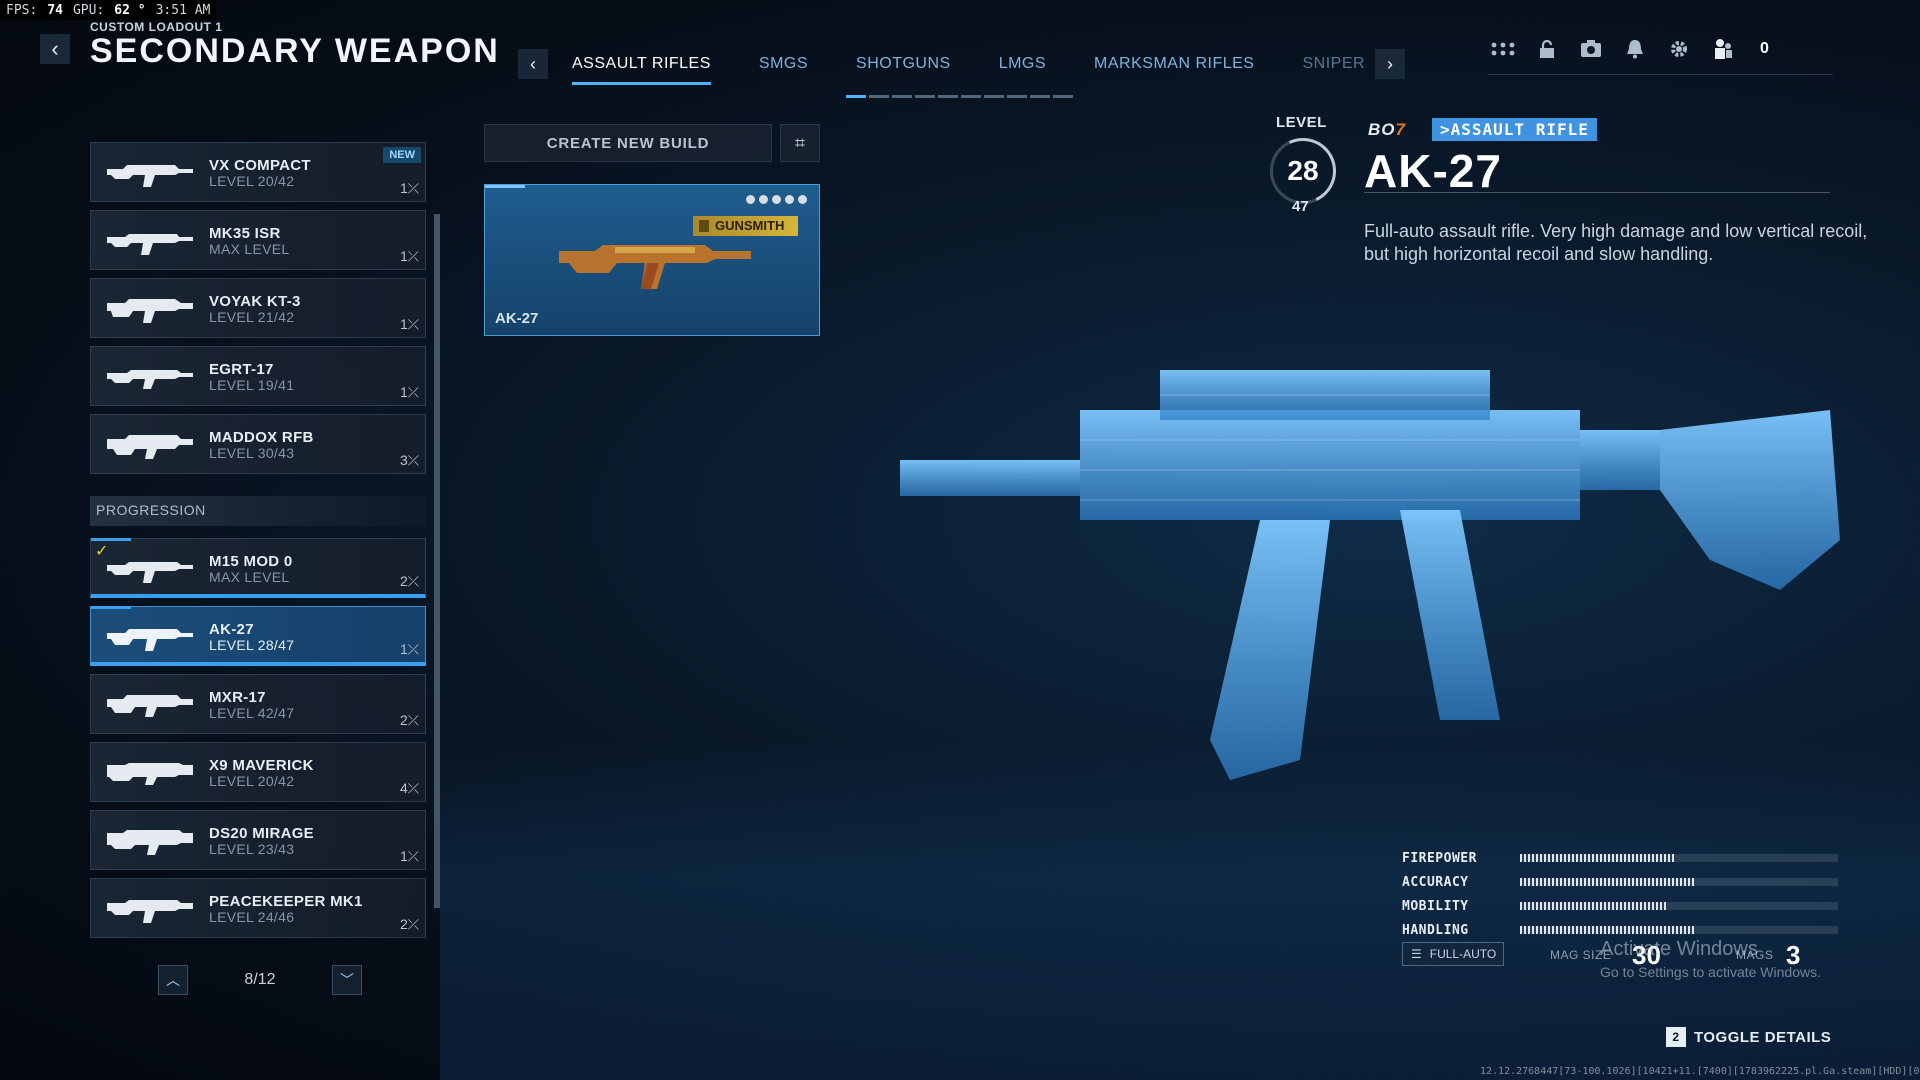 This screenshot has width=1920, height=1080. I want to click on weapon-level: LEVEL 19/41, so click(252, 385).